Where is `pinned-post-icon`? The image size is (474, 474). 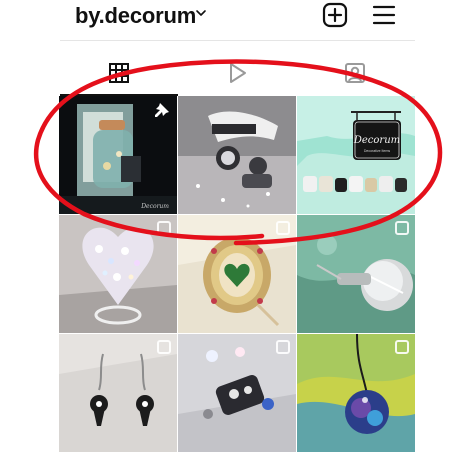 pinned-post-icon is located at coordinates (162, 110).